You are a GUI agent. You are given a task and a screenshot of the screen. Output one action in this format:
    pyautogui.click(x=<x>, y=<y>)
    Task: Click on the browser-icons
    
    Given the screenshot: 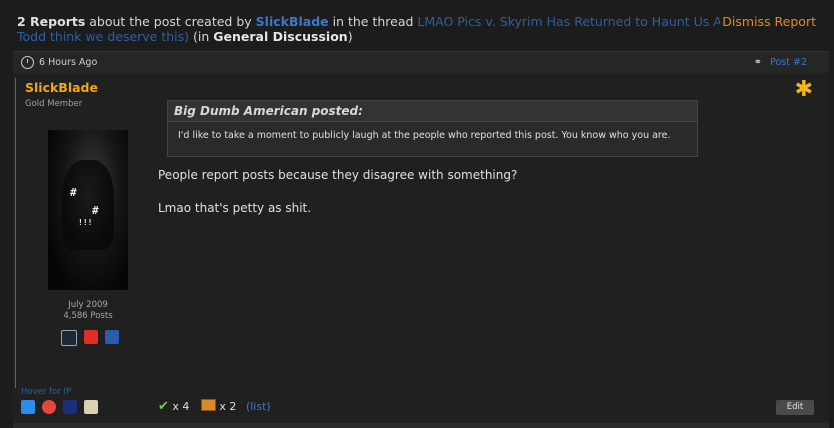 What is the action you would take?
    pyautogui.click(x=60, y=409)
    